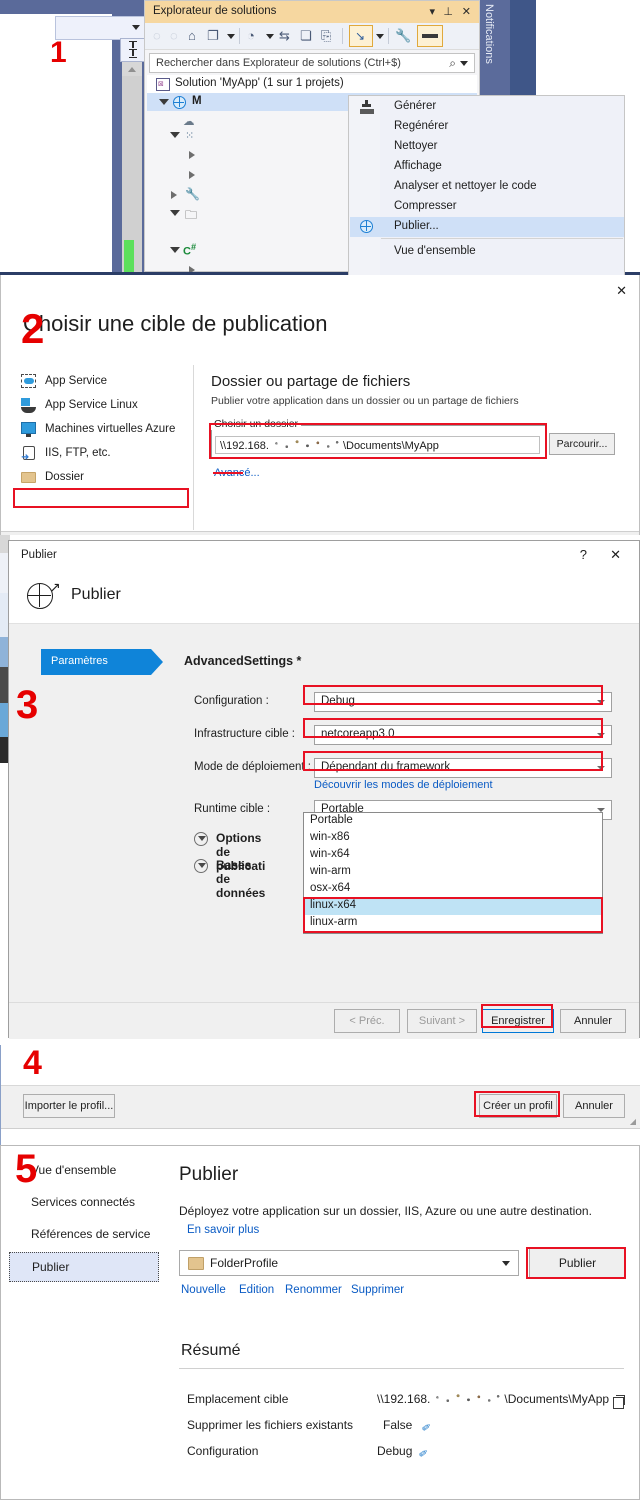 The width and height of the screenshot is (640, 1500). What do you see at coordinates (487, 207) in the screenshot?
I see `context-menu-item-compresser: Compresser` at bounding box center [487, 207].